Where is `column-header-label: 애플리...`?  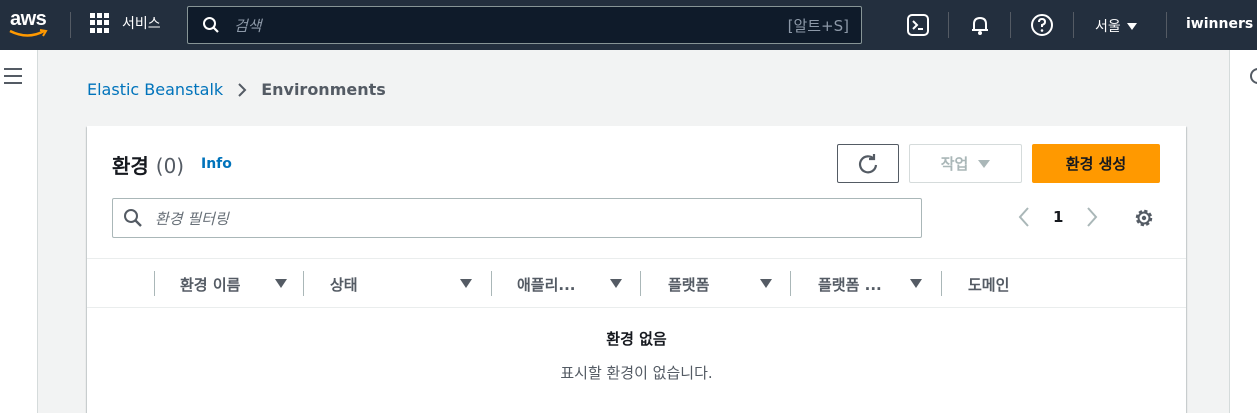
column-header-label: 애플리... is located at coordinates (546, 284).